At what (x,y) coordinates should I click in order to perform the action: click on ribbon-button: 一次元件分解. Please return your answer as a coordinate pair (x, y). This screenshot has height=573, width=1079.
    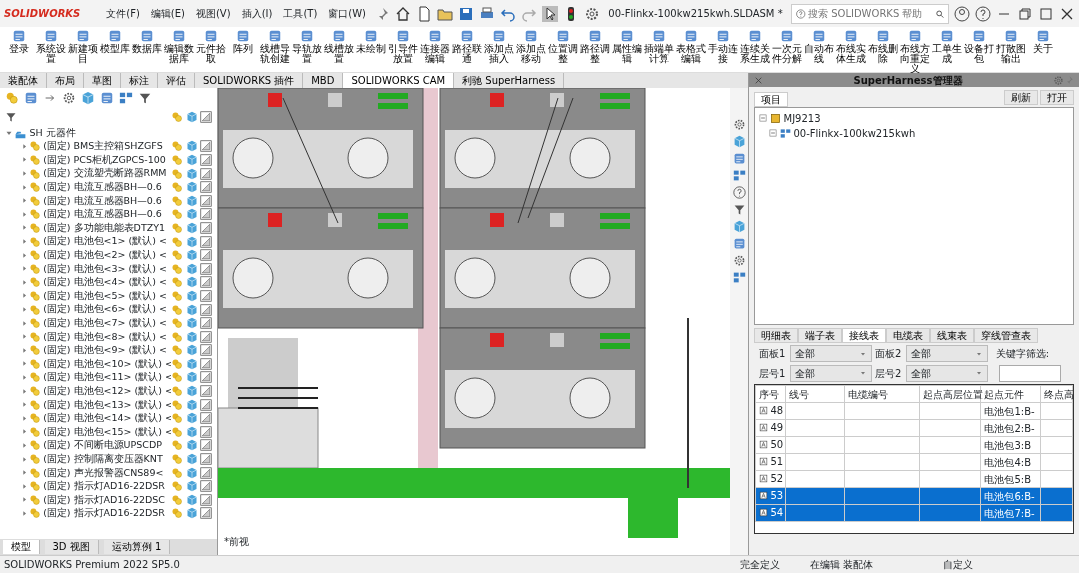
    Looking at the image, I should click on (787, 49).